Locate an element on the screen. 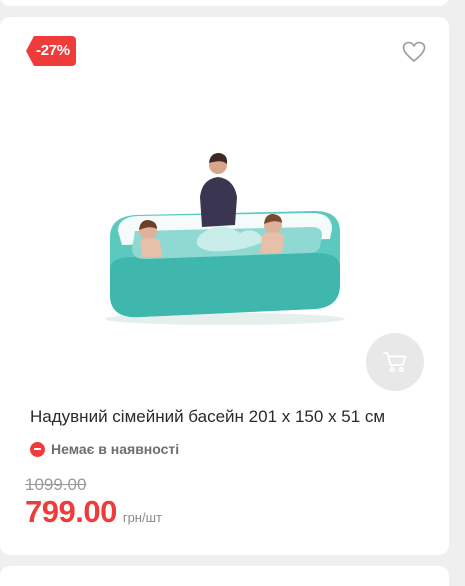  price-row: 799.00 грн/шт is located at coordinates (93, 512).